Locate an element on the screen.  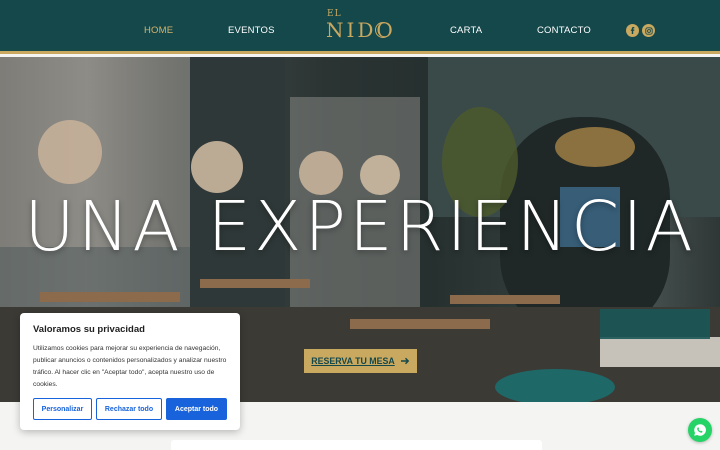
logo-ring-icon is located at coordinates (383, 30).